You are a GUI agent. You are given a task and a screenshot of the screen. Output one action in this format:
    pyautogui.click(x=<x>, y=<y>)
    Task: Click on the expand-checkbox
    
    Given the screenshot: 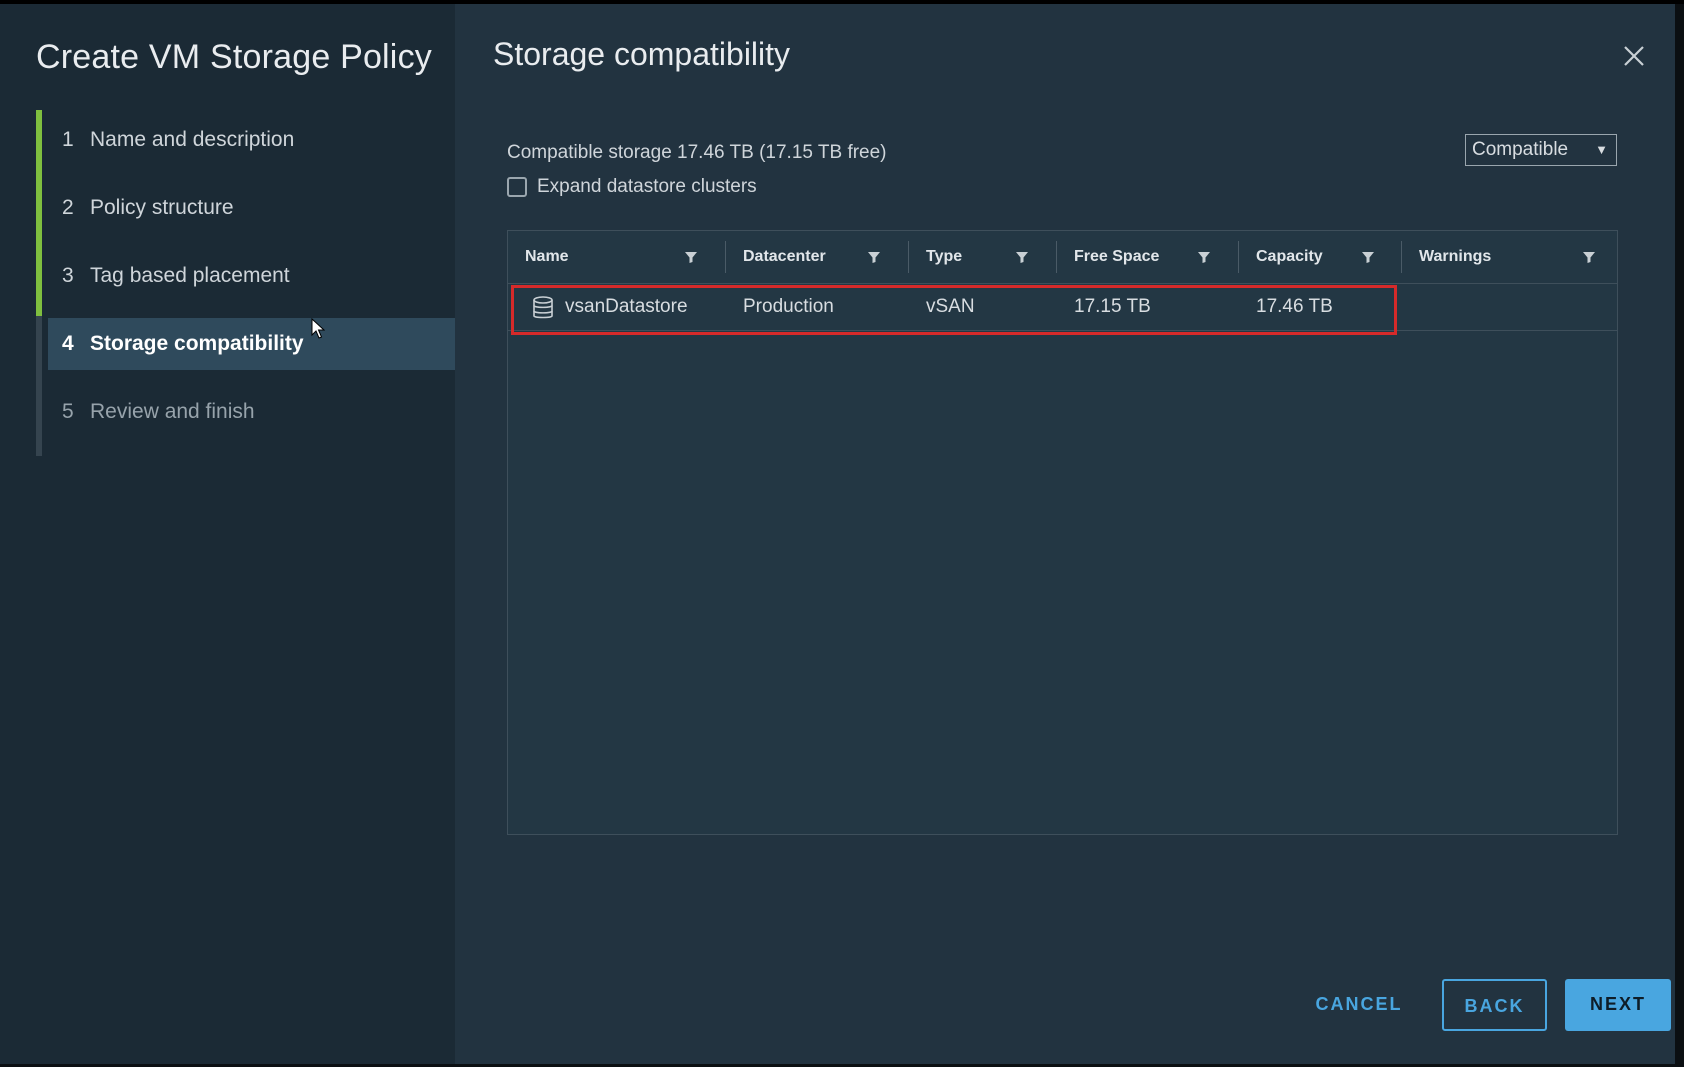 What is the action you would take?
    pyautogui.click(x=517, y=187)
    